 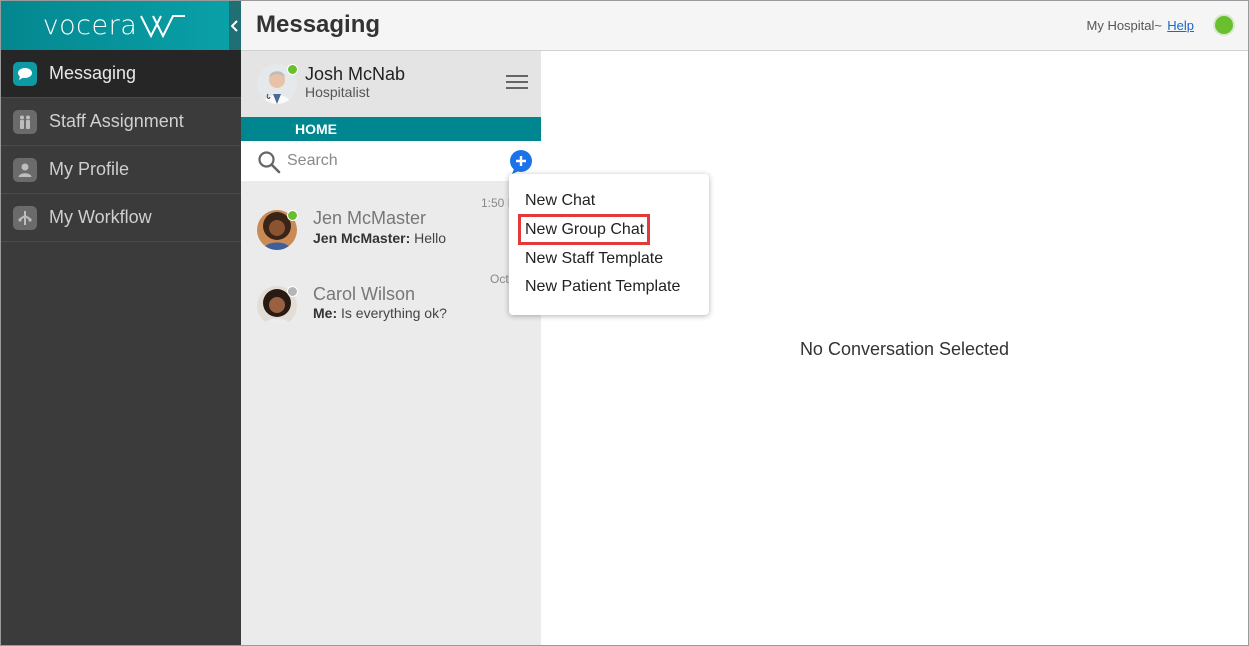 I want to click on person-icon, so click(x=25, y=169).